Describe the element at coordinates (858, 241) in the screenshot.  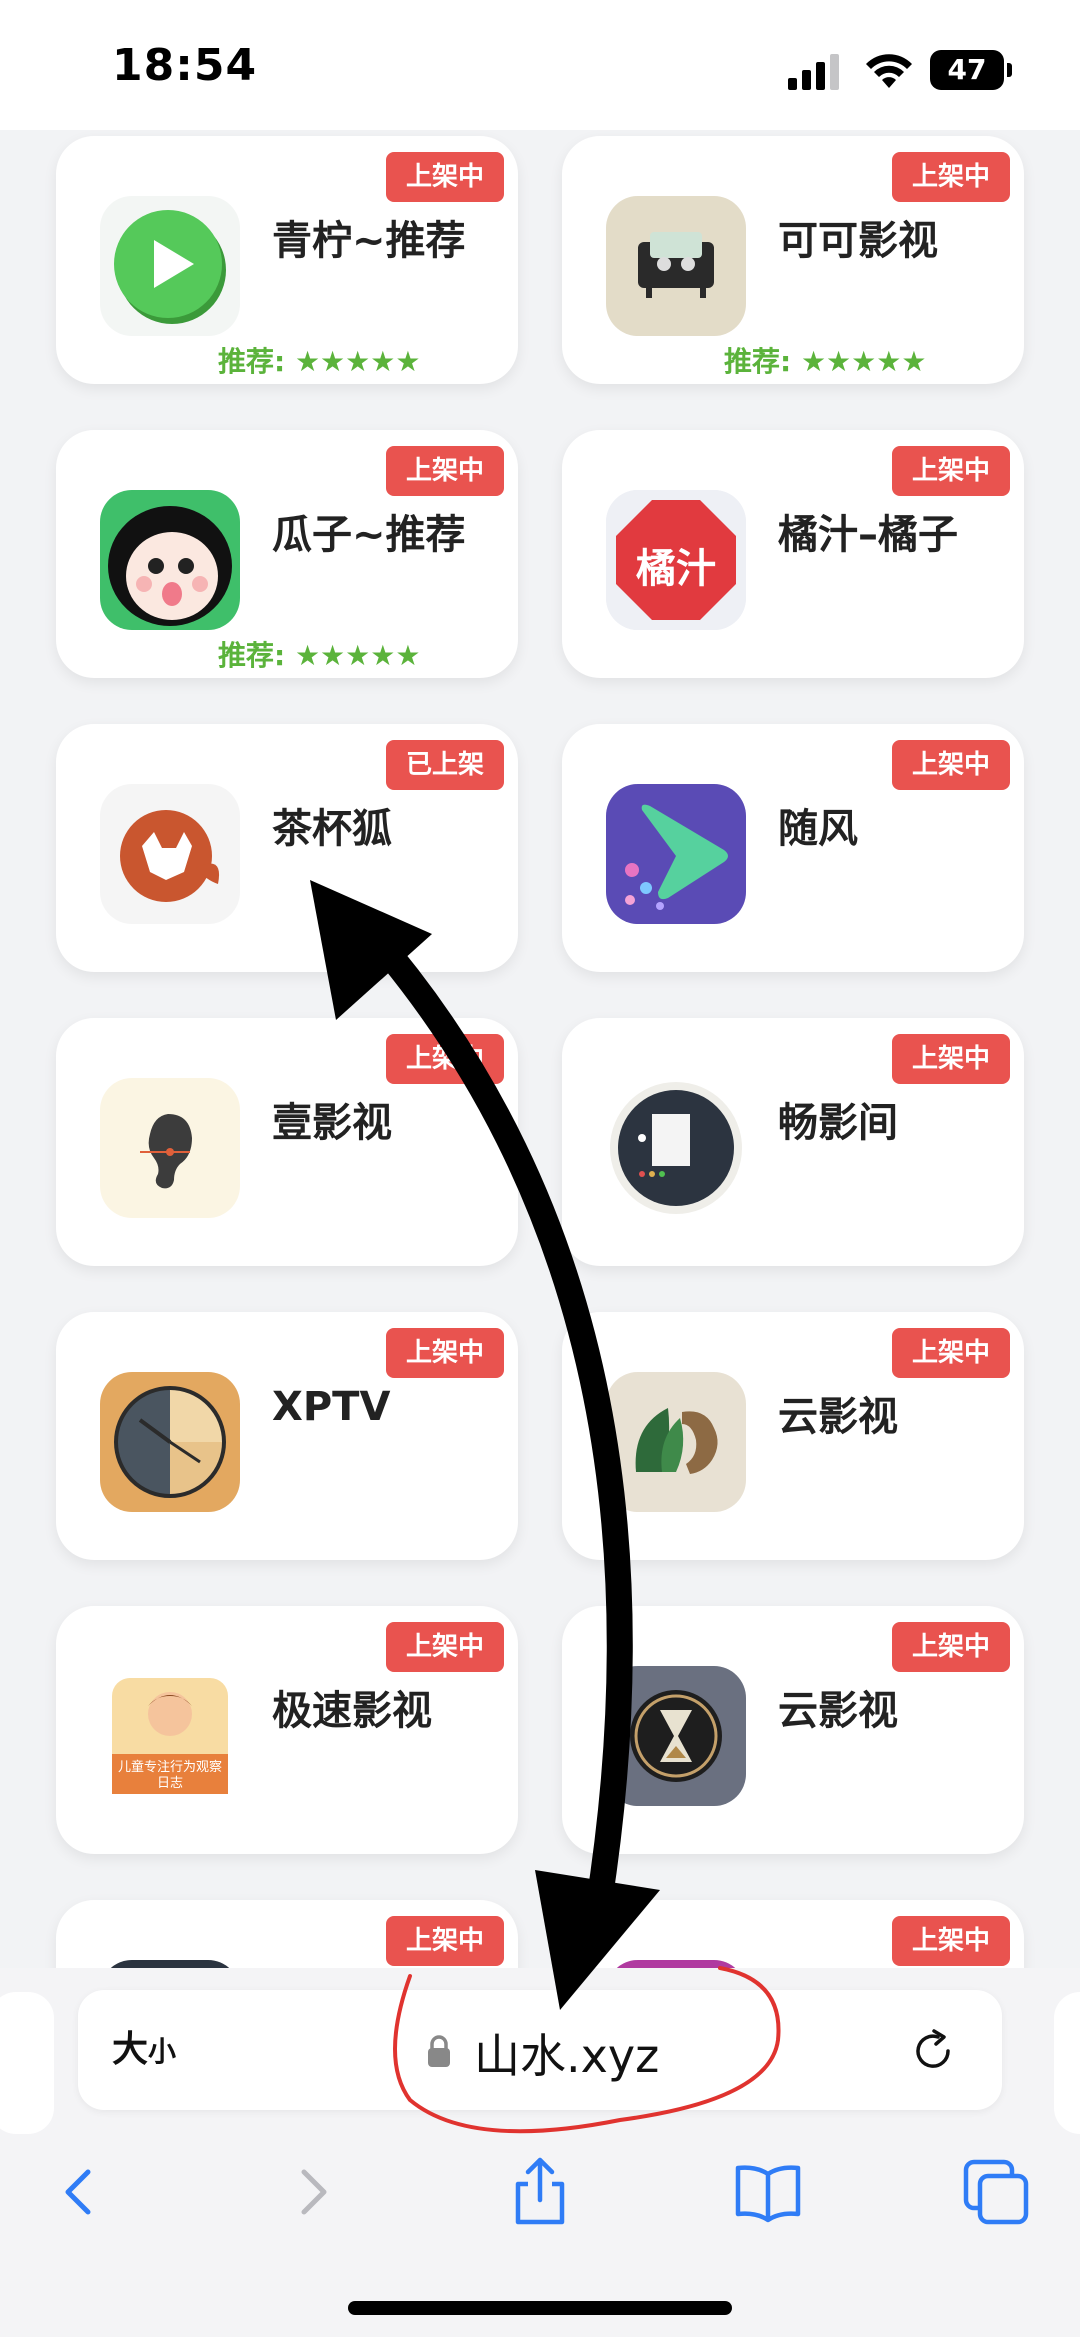
I see `app-name: 可可影视` at that location.